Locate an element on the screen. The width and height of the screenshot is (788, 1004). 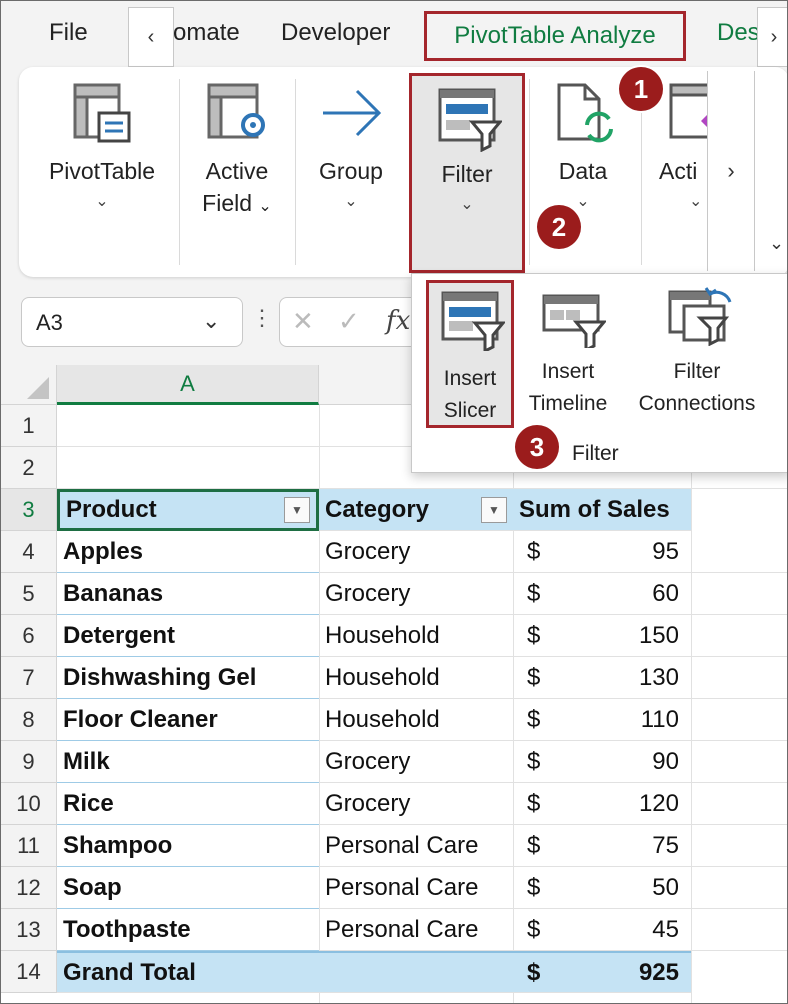
select-all-corner is located at coordinates (29, 385).